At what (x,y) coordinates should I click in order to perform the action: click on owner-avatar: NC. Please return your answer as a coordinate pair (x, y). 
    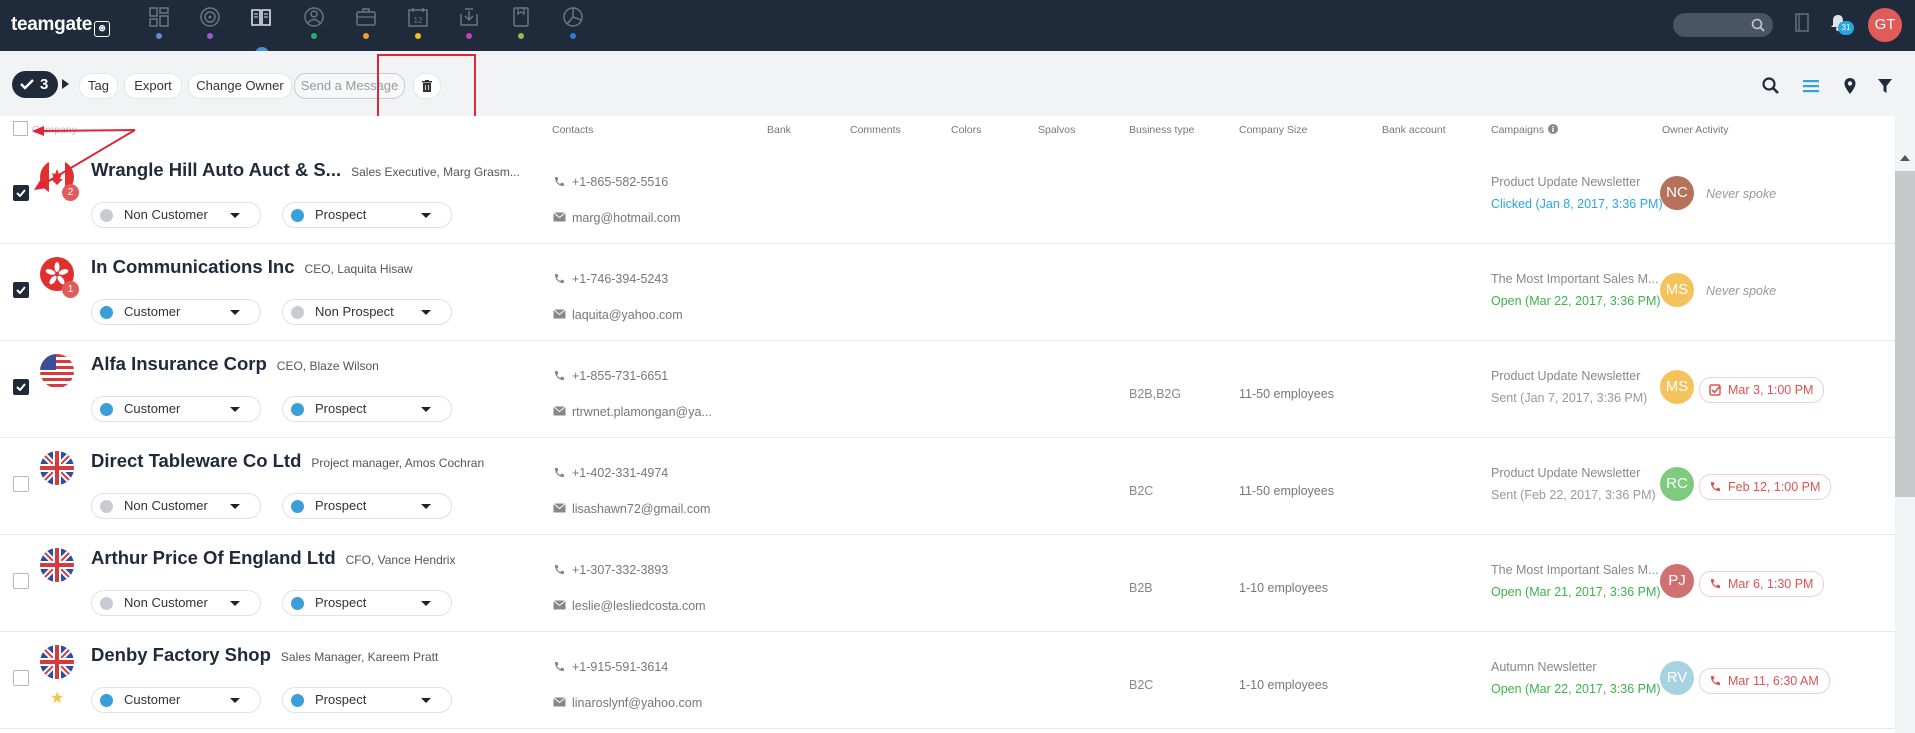
    Looking at the image, I should click on (1677, 193).